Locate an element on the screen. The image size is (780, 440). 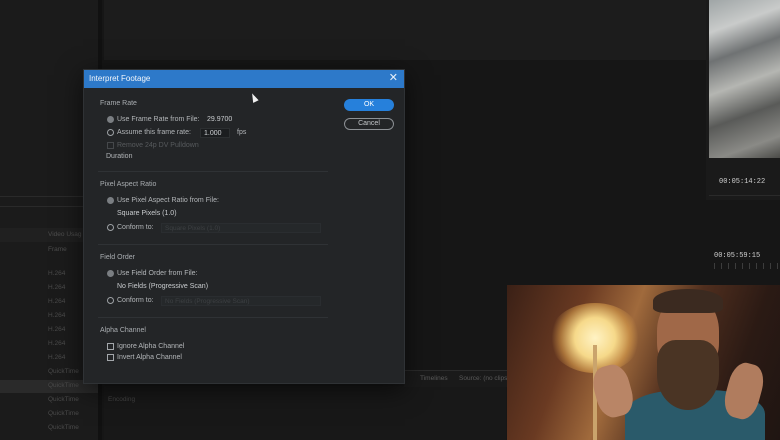
ignore-alpha-checkbox is located at coordinates (110, 346).